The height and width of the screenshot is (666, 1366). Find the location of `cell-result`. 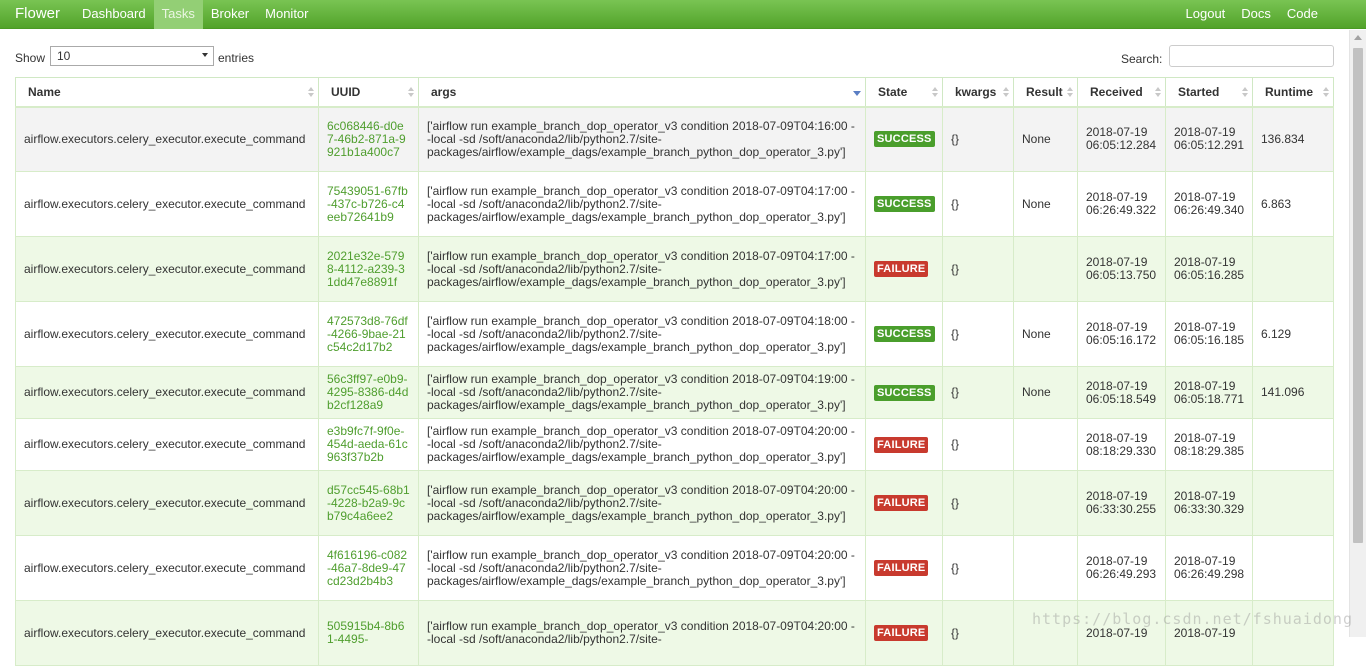

cell-result is located at coordinates (1045, 444).